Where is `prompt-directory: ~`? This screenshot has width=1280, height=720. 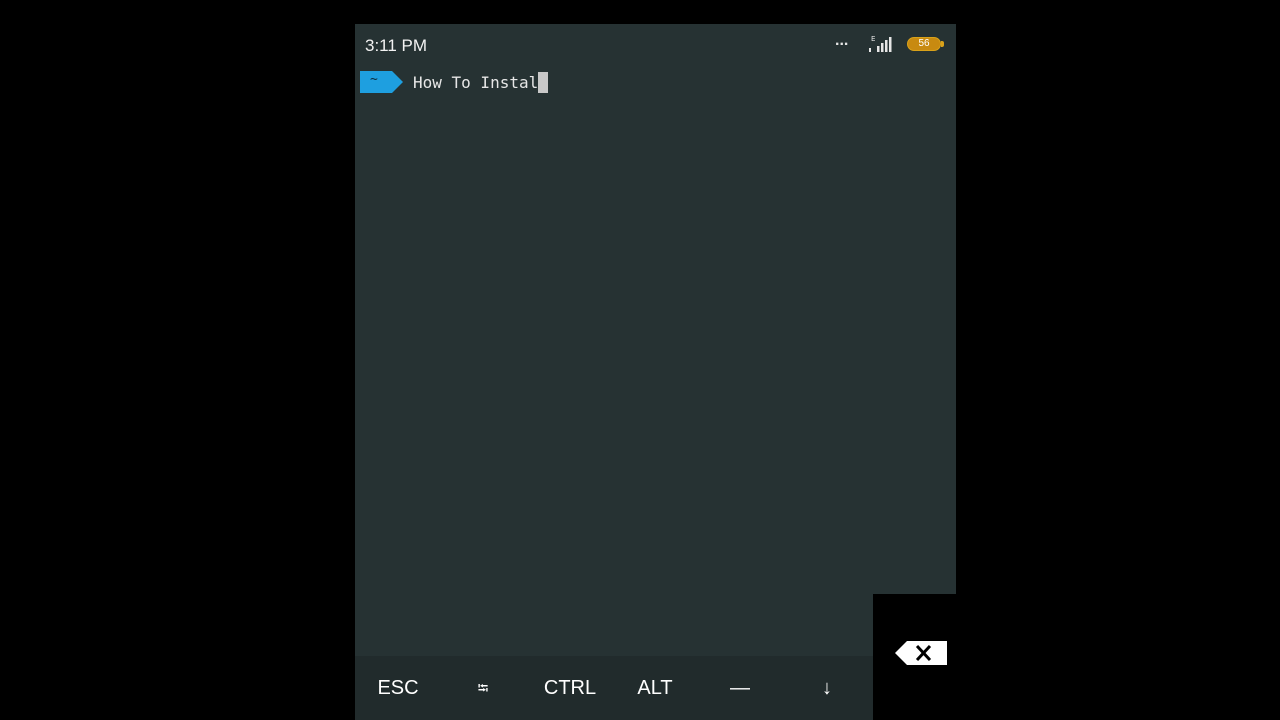 prompt-directory: ~ is located at coordinates (374, 79).